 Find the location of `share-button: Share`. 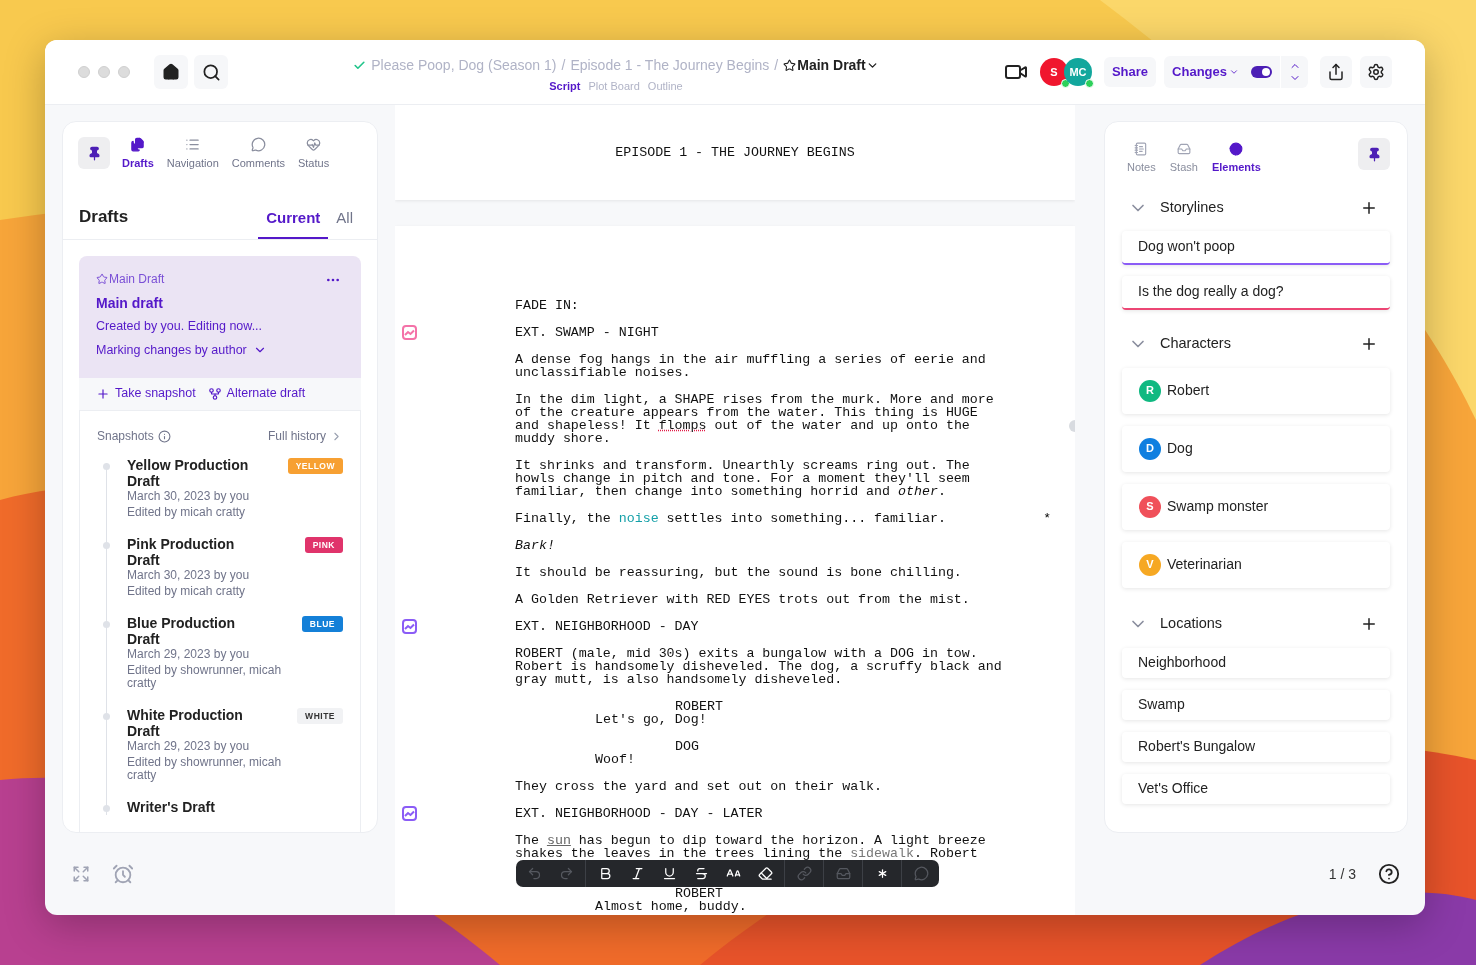

share-button: Share is located at coordinates (1130, 72).